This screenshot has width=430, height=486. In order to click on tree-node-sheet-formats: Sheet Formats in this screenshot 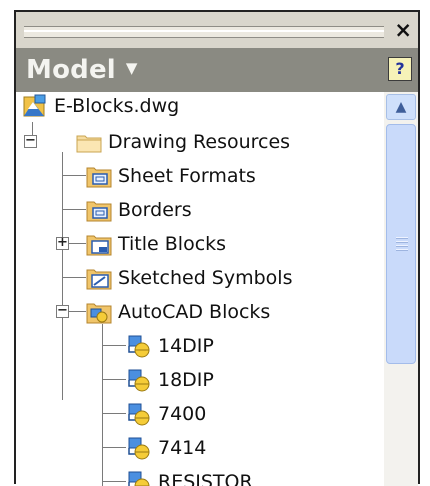, I will do `click(171, 176)`.